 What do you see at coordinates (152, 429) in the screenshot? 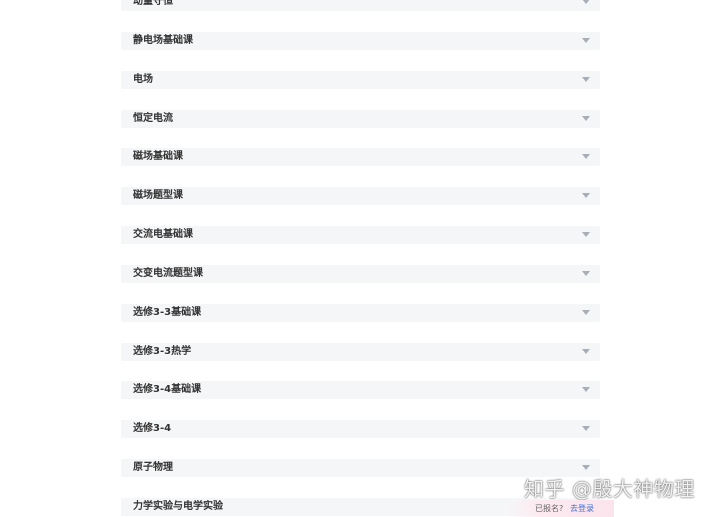
I see `section-label: 选修3-4` at bounding box center [152, 429].